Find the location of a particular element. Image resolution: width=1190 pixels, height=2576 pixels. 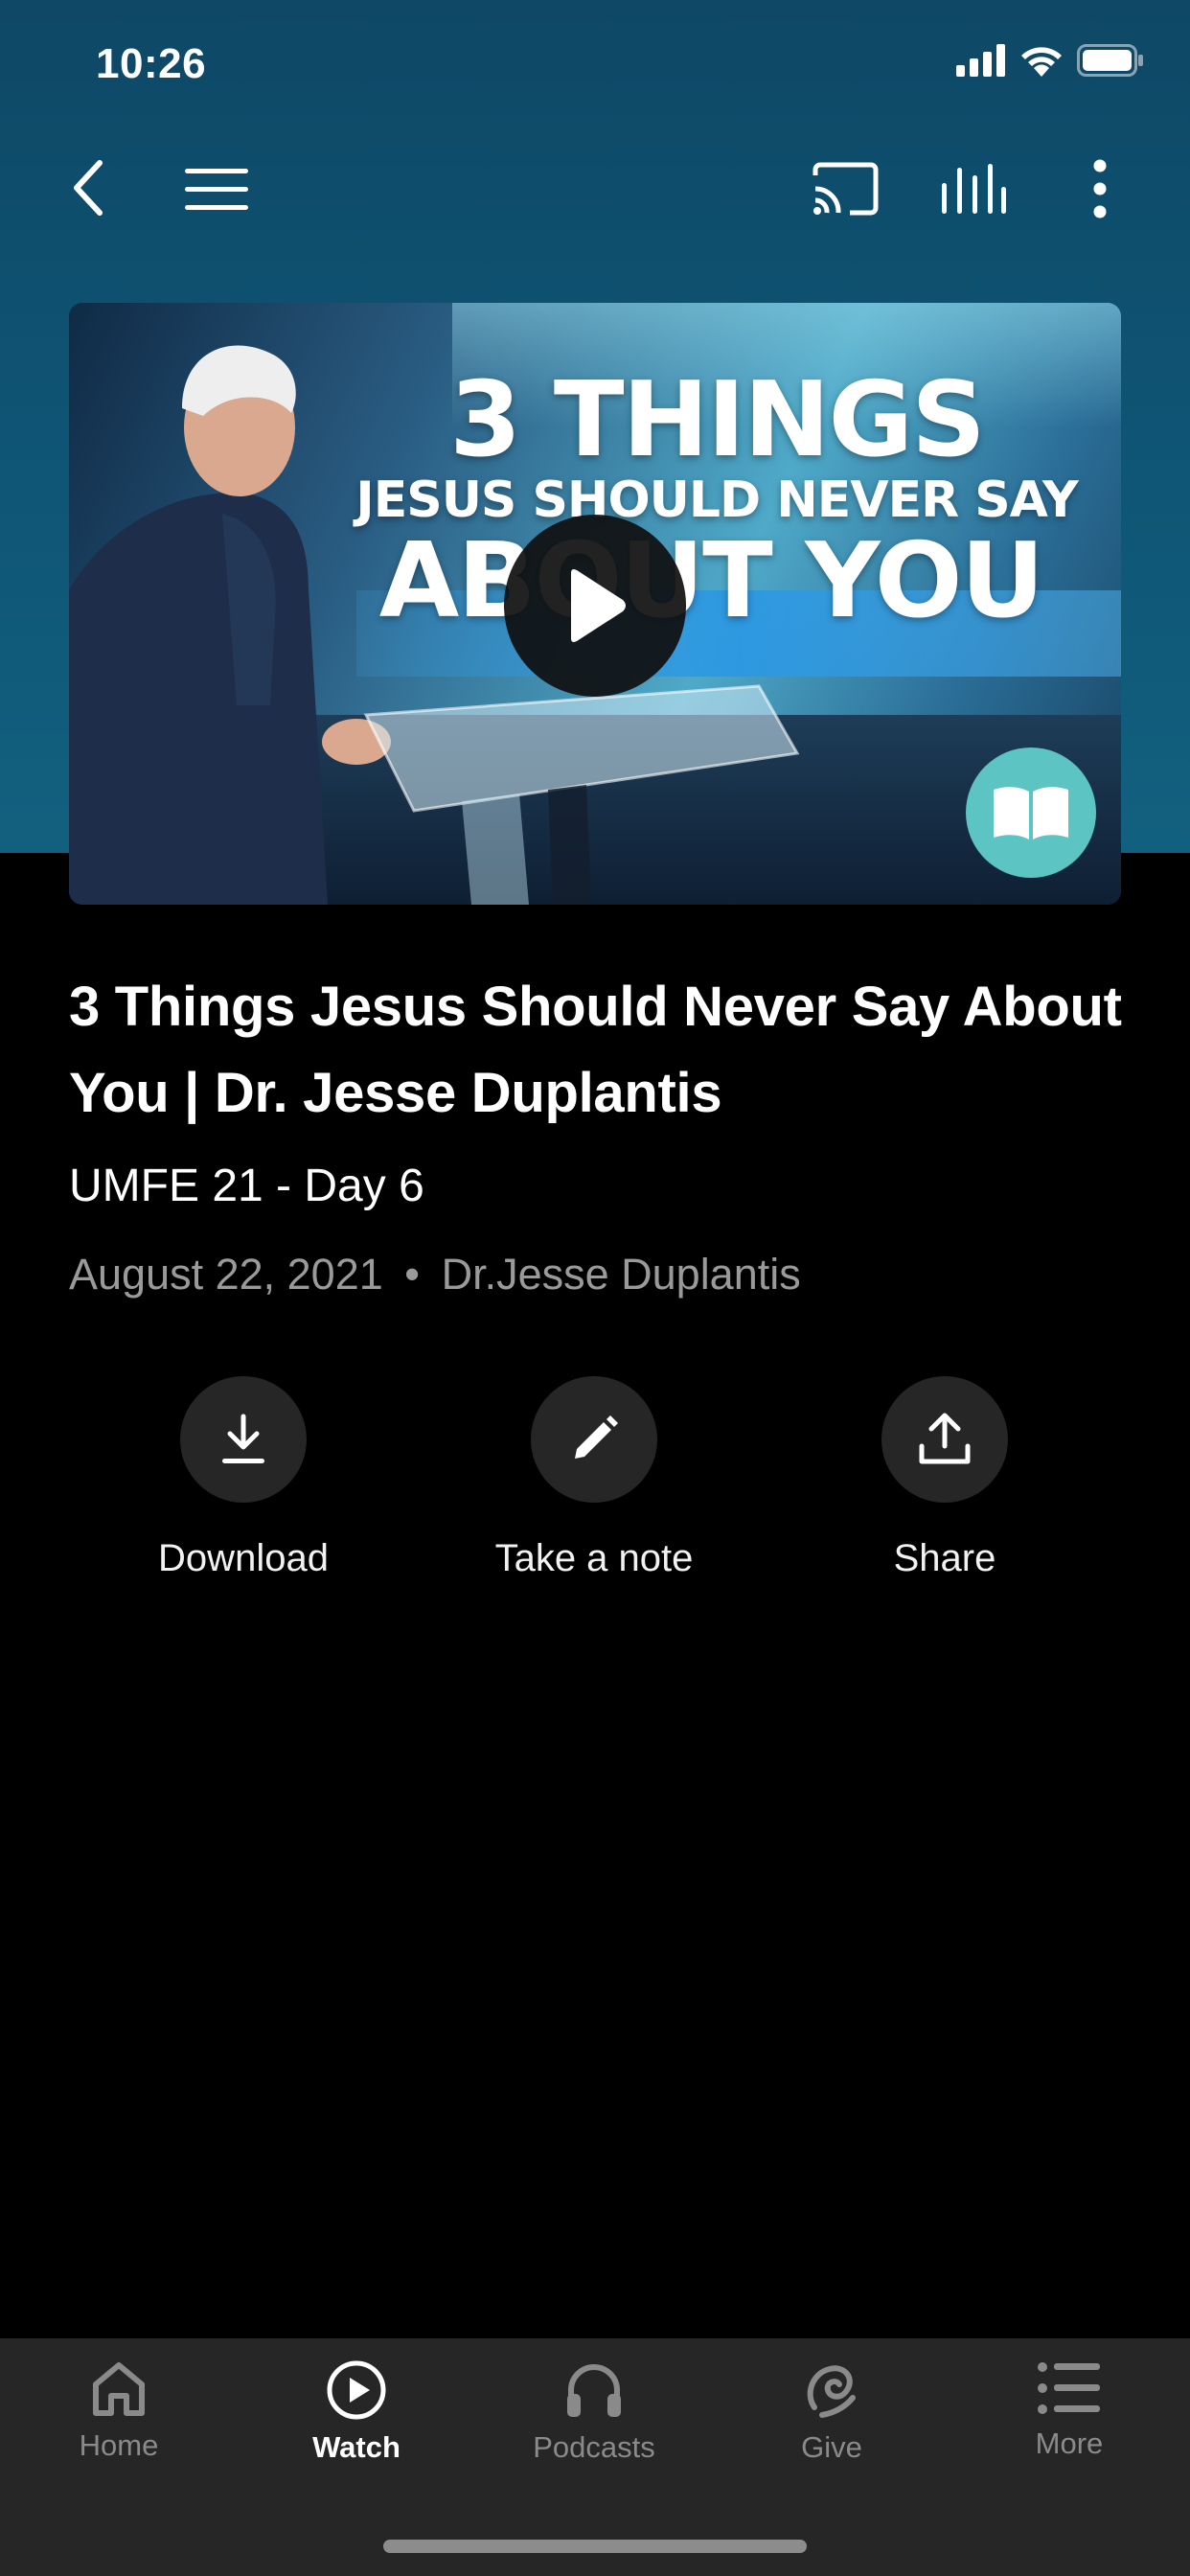

wifi-icon is located at coordinates (1041, 62).